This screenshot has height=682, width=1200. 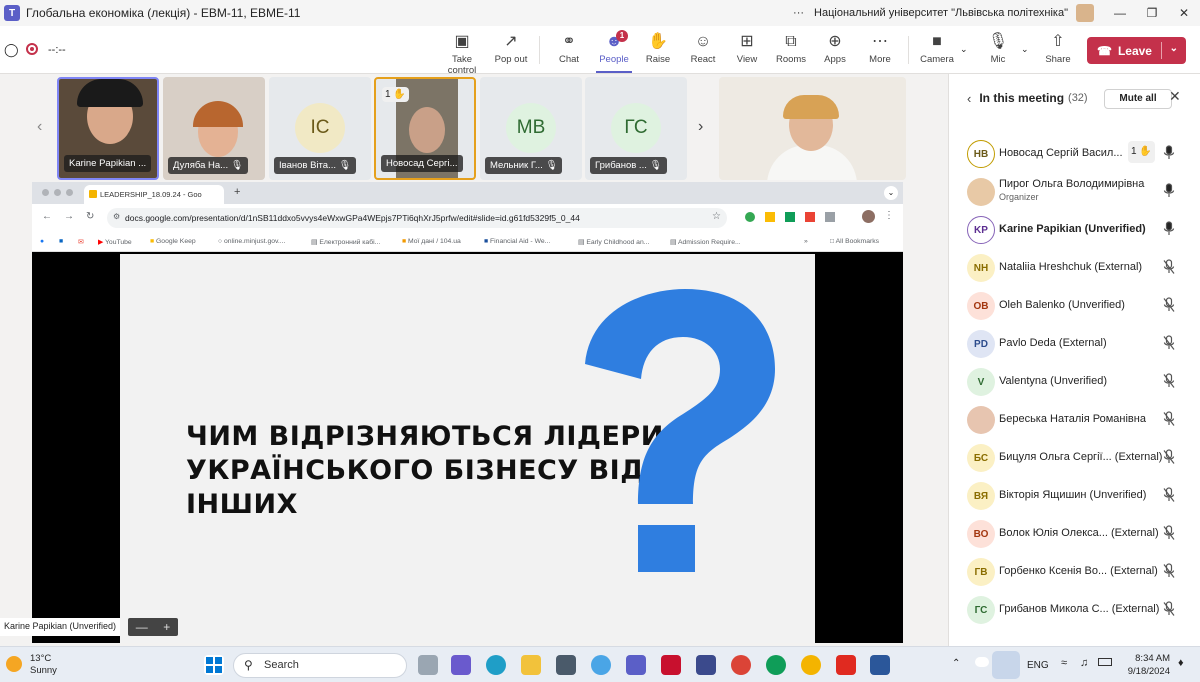 What do you see at coordinates (69, 216) in the screenshot?
I see `forward-arrow-icon: →` at bounding box center [69, 216].